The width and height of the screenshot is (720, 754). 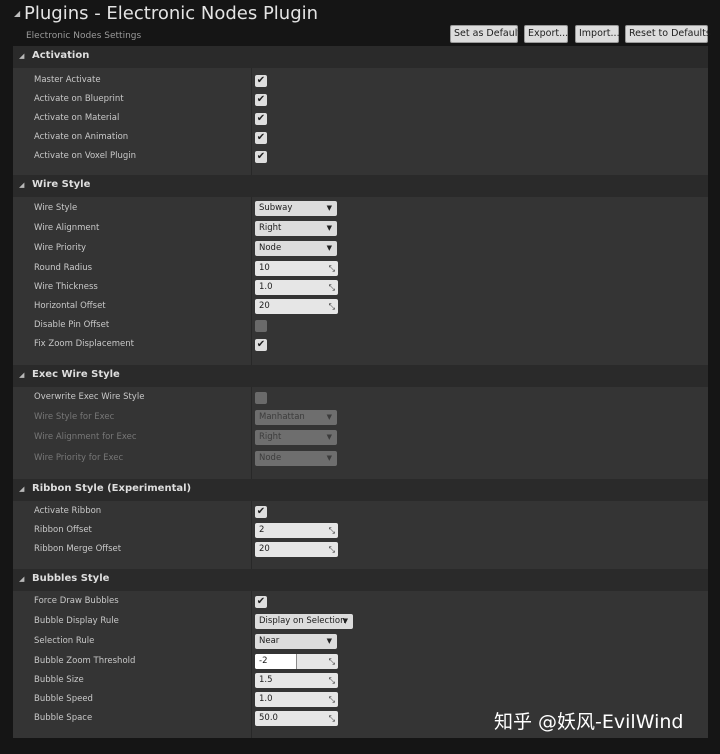 What do you see at coordinates (589, 722) in the screenshot?
I see `watermark: 知乎 @妖风-EvilWind` at bounding box center [589, 722].